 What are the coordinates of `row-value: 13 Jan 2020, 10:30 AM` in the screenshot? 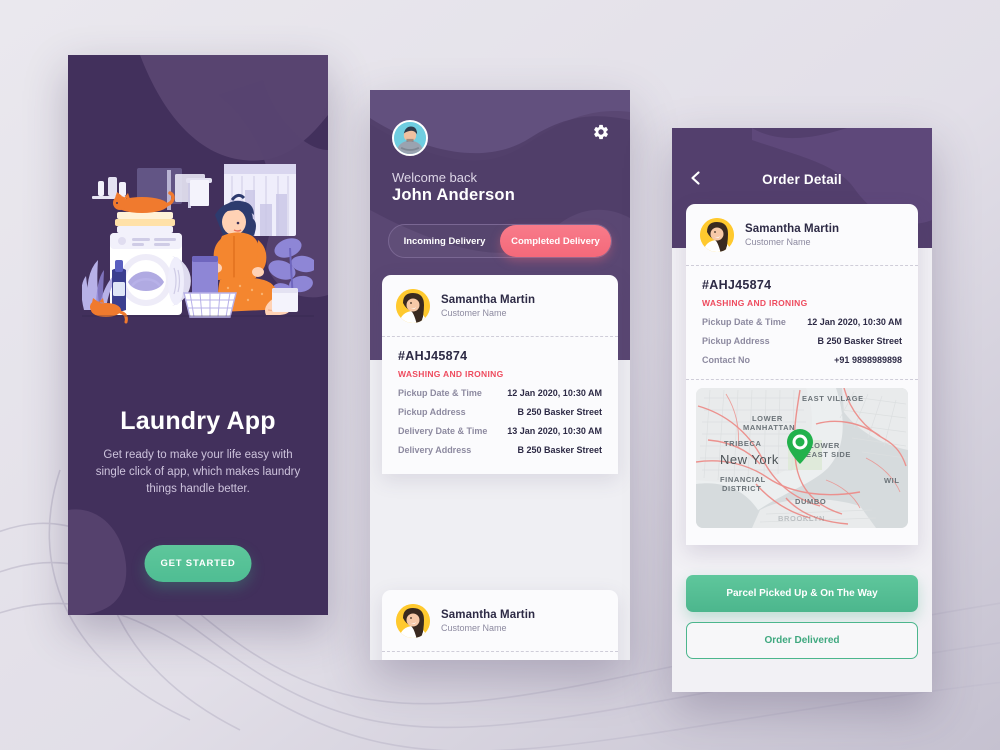 It's located at (554, 431).